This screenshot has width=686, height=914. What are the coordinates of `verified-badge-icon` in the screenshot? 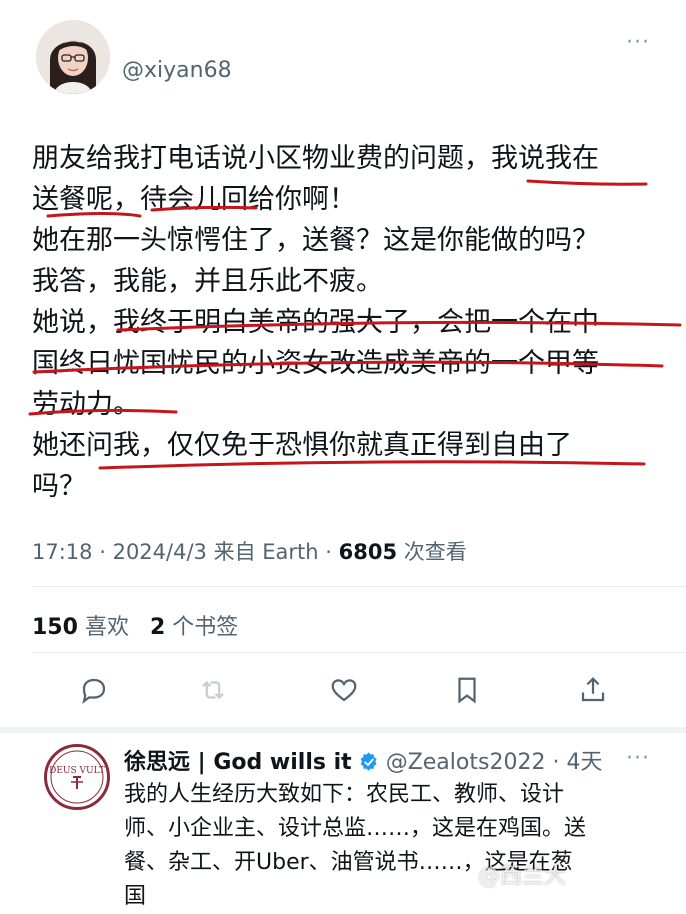 It's located at (372, 762).